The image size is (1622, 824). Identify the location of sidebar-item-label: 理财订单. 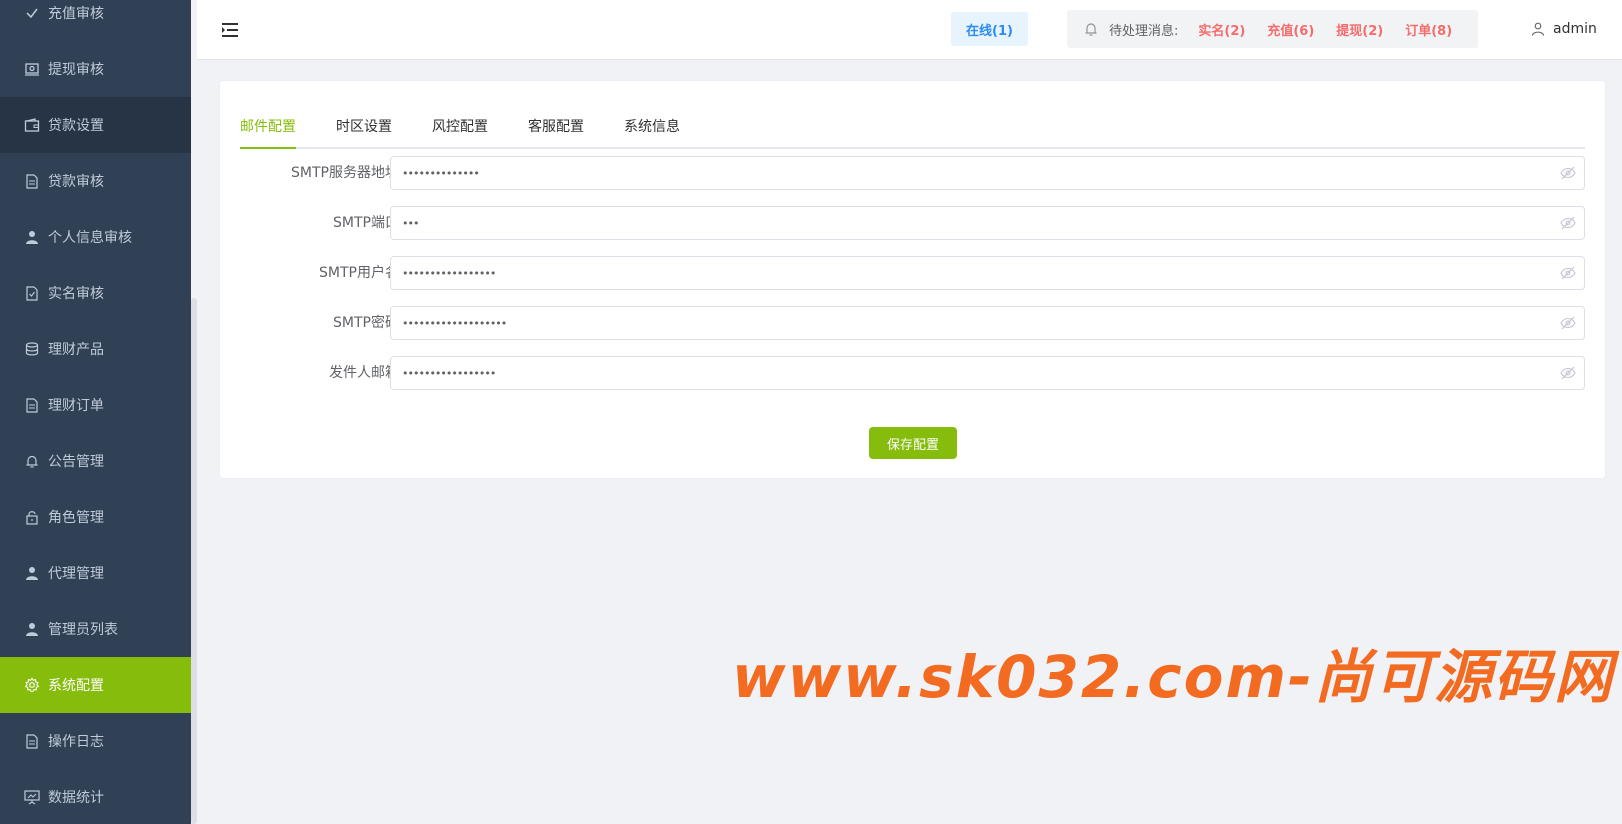
(76, 406).